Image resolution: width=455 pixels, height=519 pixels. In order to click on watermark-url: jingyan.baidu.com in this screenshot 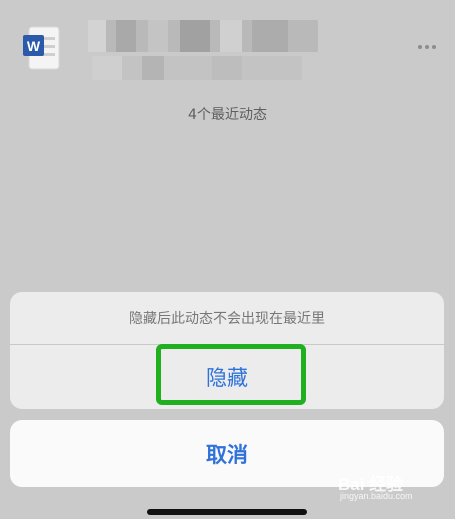, I will do `click(376, 496)`.